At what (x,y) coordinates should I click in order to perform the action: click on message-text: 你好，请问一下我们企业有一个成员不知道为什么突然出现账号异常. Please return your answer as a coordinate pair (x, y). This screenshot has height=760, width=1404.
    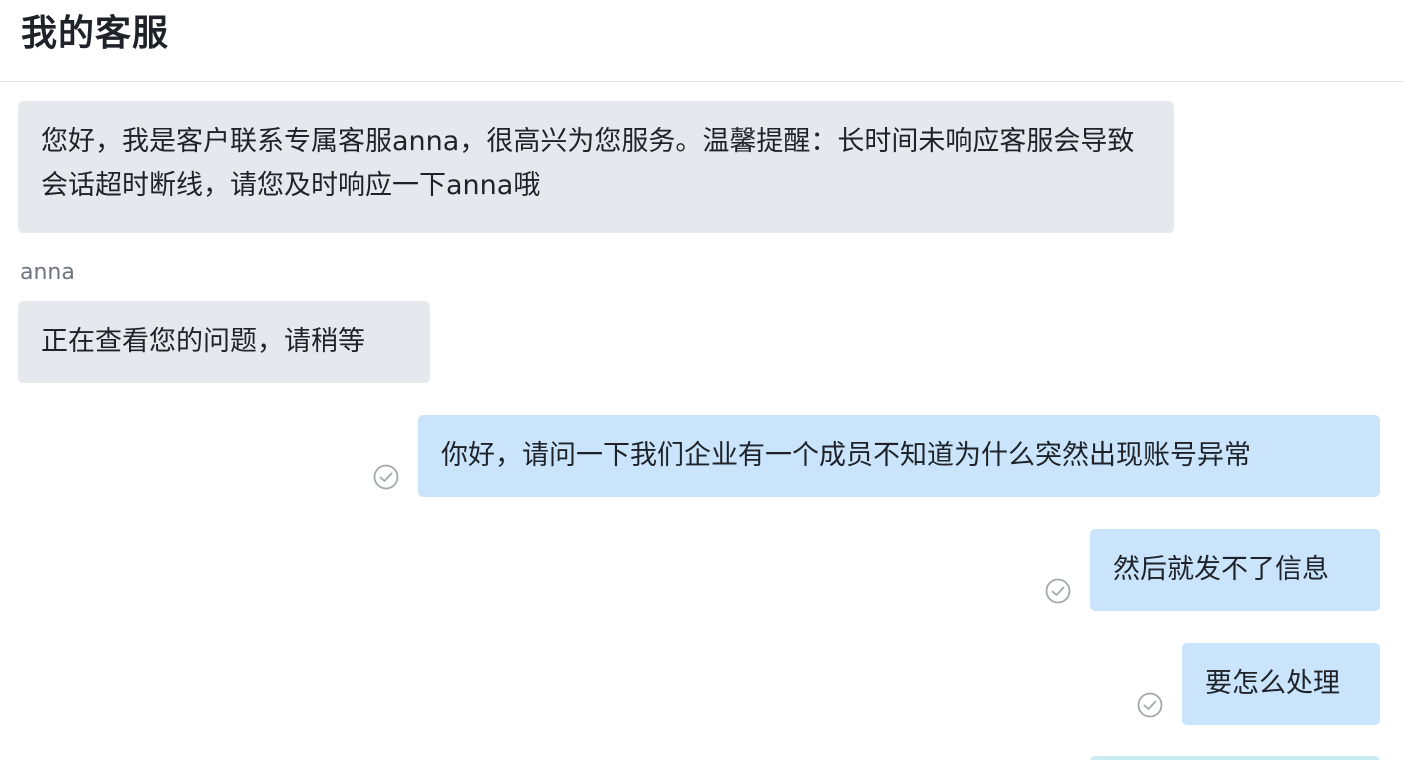
    Looking at the image, I should click on (846, 455).